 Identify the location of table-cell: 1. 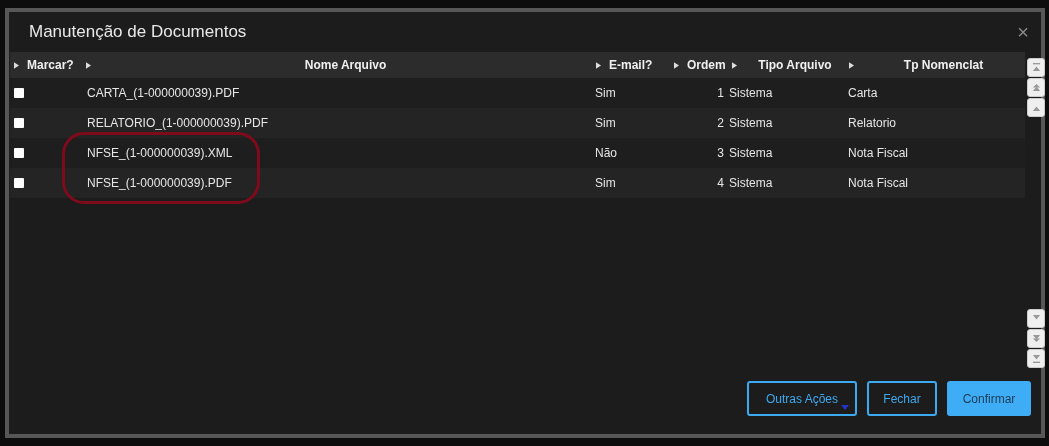
(720, 93).